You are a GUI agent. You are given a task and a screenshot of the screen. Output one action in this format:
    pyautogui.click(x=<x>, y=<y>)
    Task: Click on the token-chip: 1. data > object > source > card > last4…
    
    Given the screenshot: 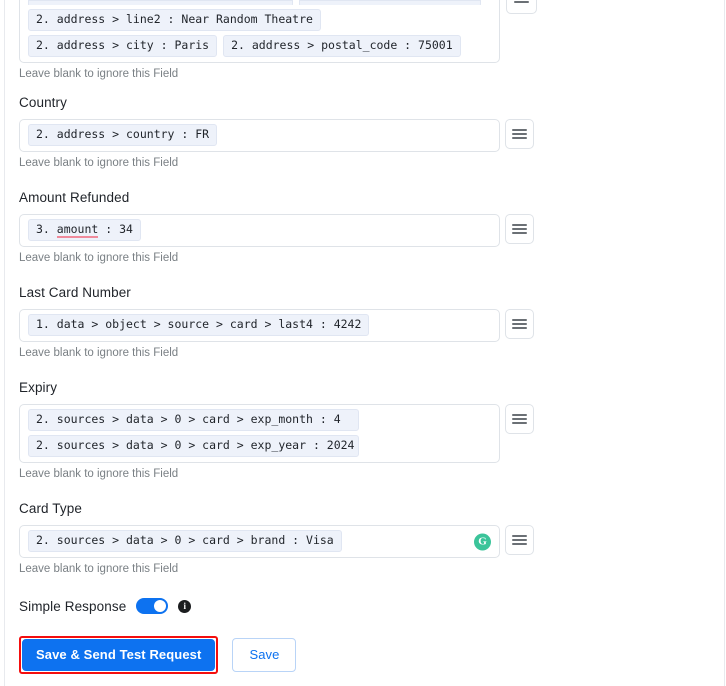 What is the action you would take?
    pyautogui.click(x=199, y=325)
    